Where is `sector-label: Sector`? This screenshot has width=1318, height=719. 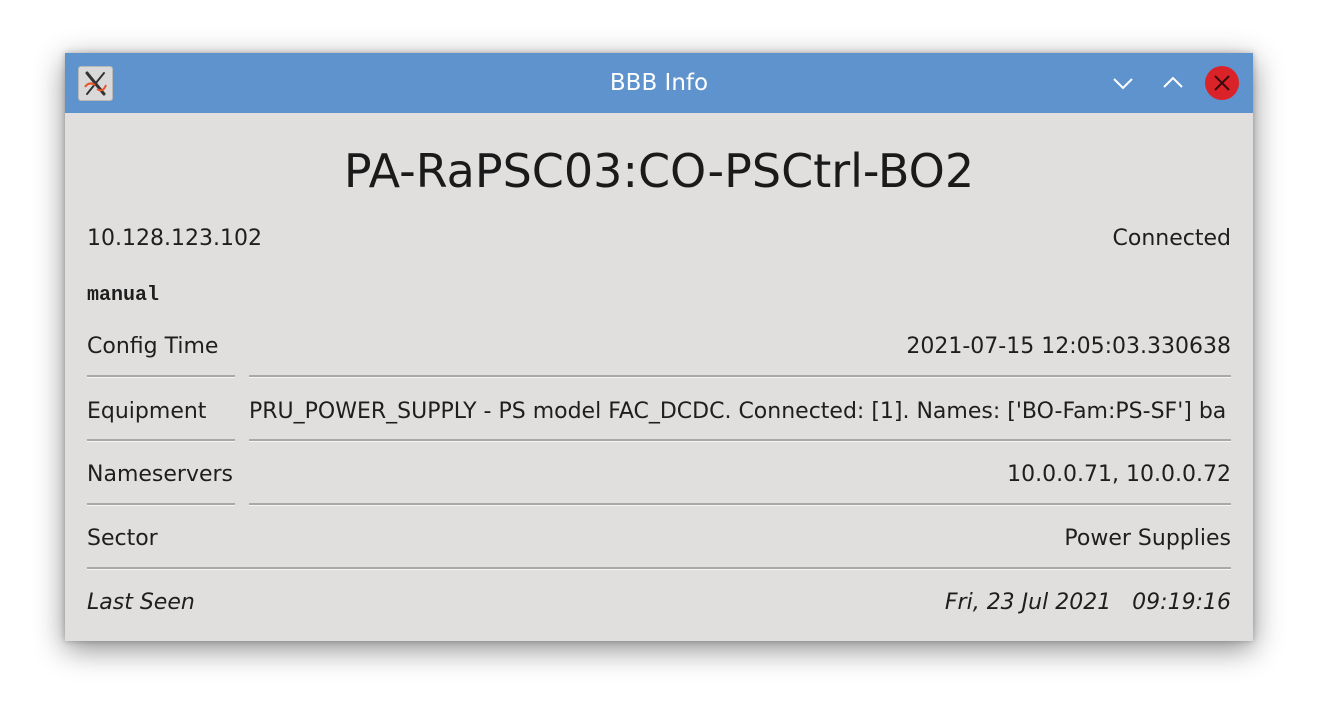
sector-label: Sector is located at coordinates (122, 538).